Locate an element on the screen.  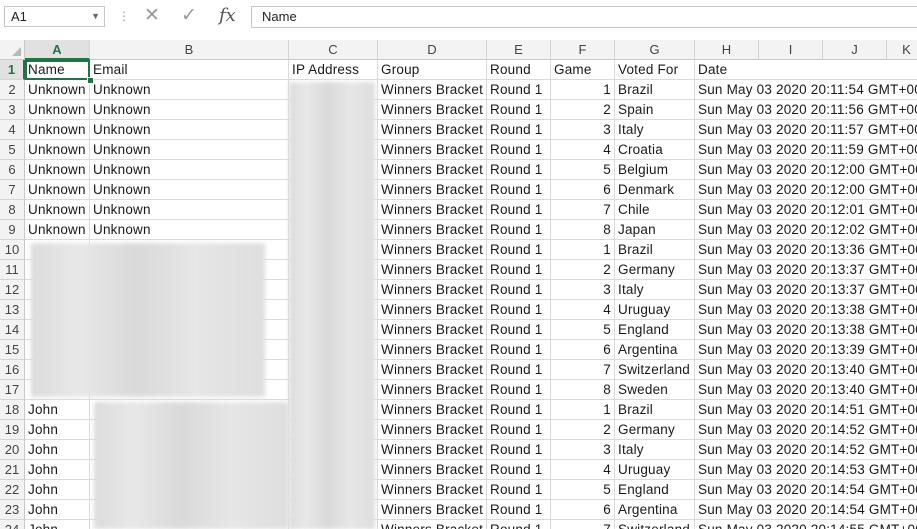
cell-name: Name is located at coordinates (57, 70).